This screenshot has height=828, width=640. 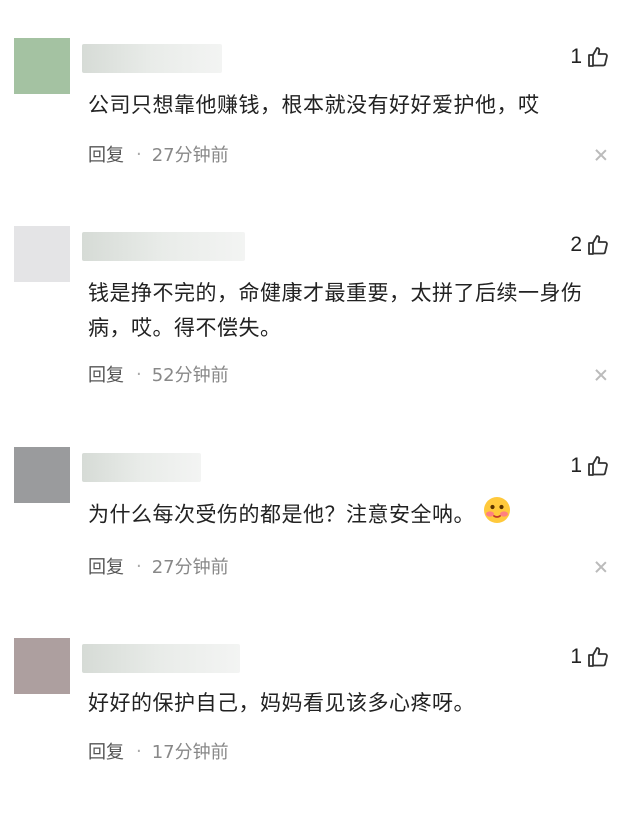 I want to click on like-button: 2, so click(x=590, y=245).